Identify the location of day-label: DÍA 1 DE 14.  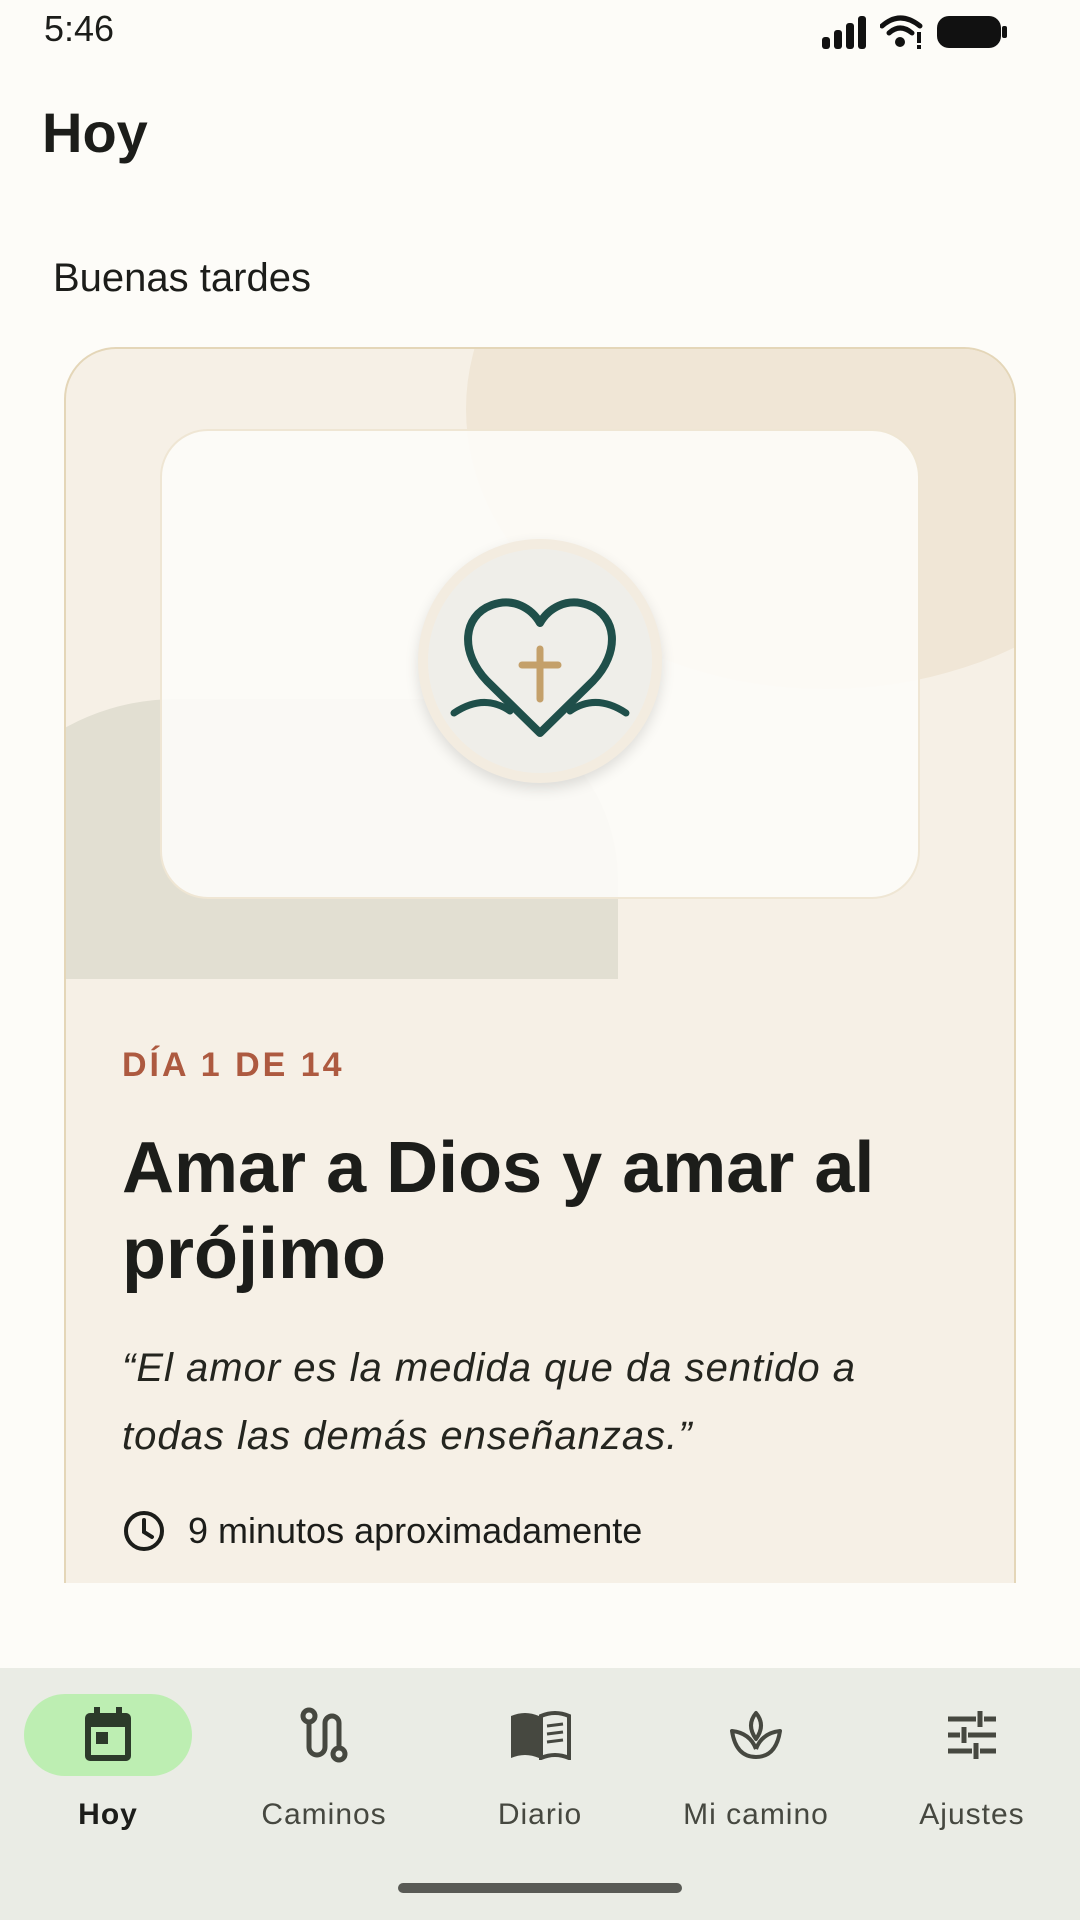
(233, 1065).